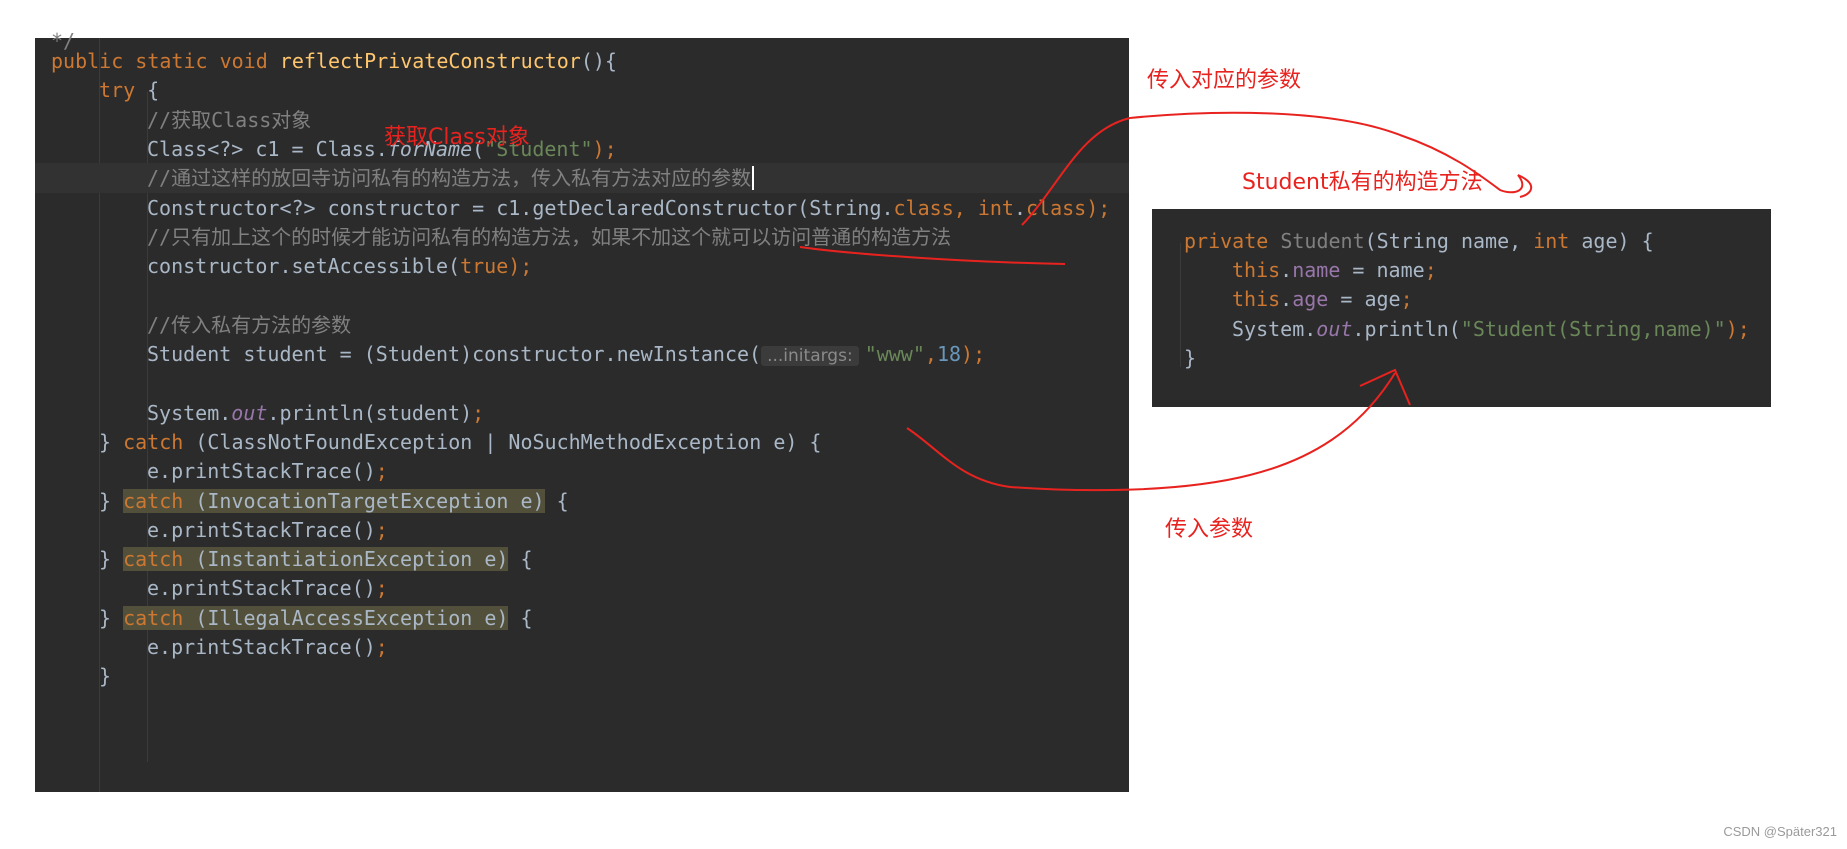 The width and height of the screenshot is (1847, 849). Describe the element at coordinates (370, 412) in the screenshot. I see `code-token: .println(student)` at that location.